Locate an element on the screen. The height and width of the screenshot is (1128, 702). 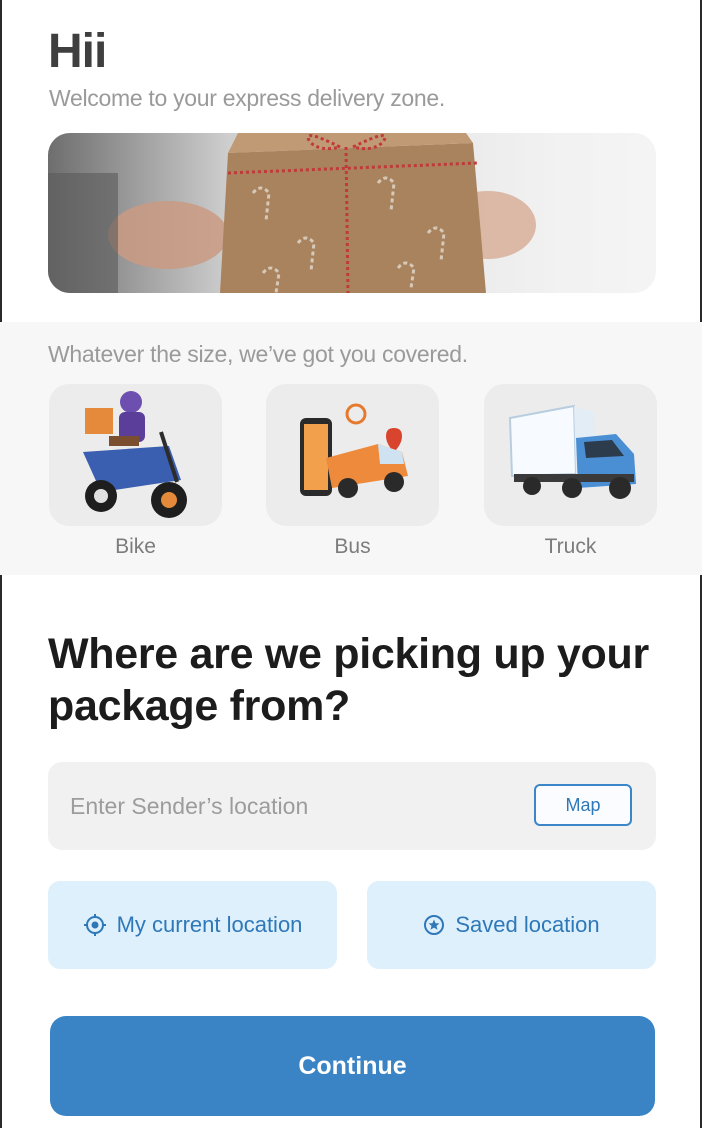
vehicle-card-bike is located at coordinates (135, 455).